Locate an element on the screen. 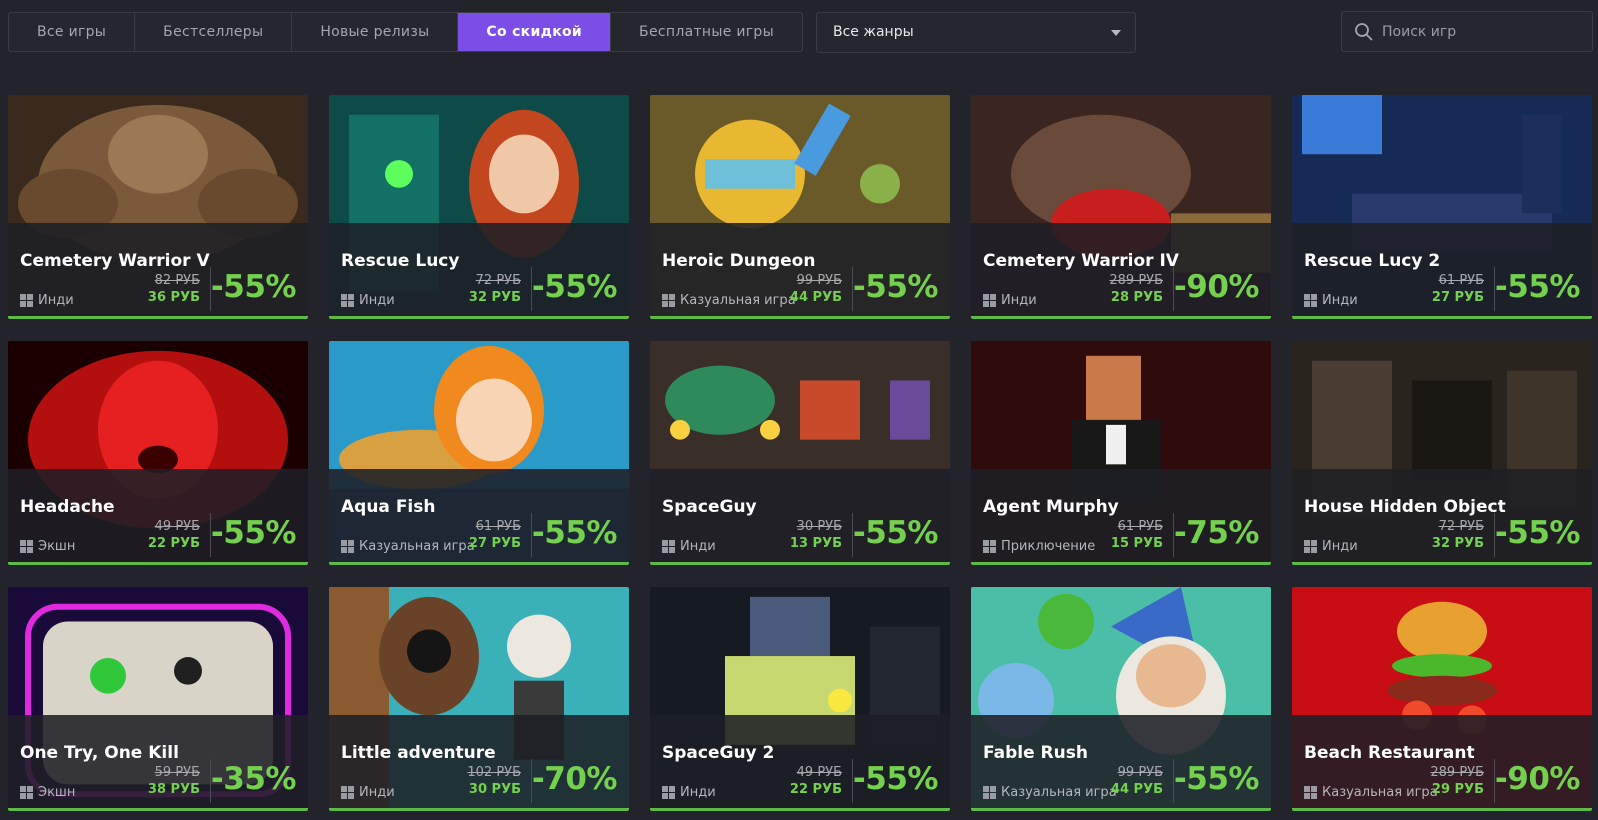  card-info-panel: Headache Экшн 49 РУБ 22 РУБ -55% is located at coordinates (158, 515).